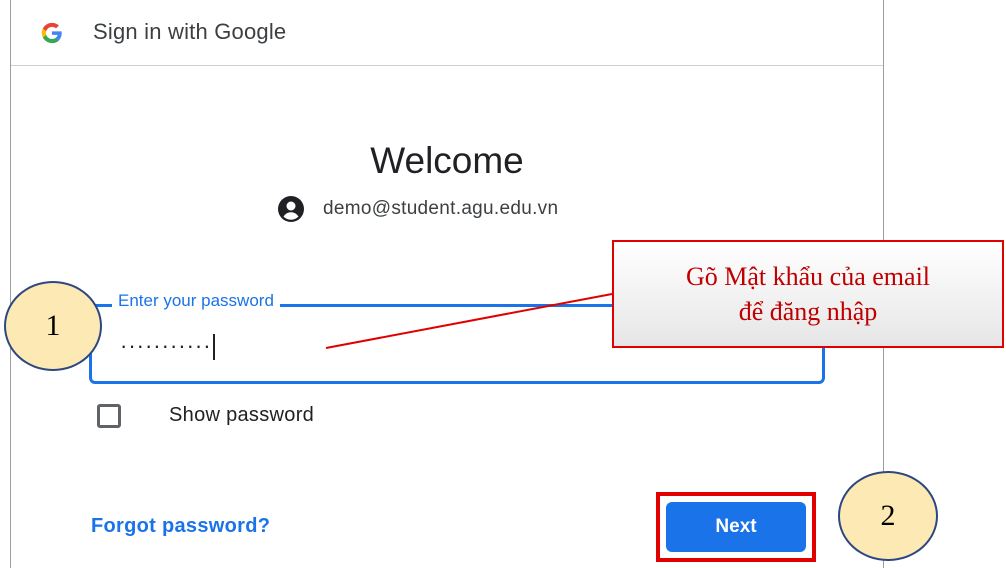 This screenshot has height=568, width=1006. What do you see at coordinates (808, 294) in the screenshot?
I see `annotation-callout: Gõ Mật khẩu của email để đăng nhập` at bounding box center [808, 294].